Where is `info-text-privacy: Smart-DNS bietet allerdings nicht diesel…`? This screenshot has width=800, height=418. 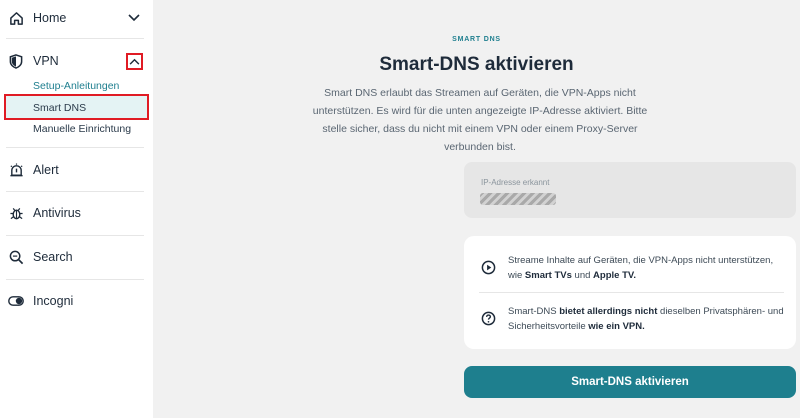
info-text-privacy: Smart-DNS bietet allerdings nicht diesel… is located at coordinates (646, 319).